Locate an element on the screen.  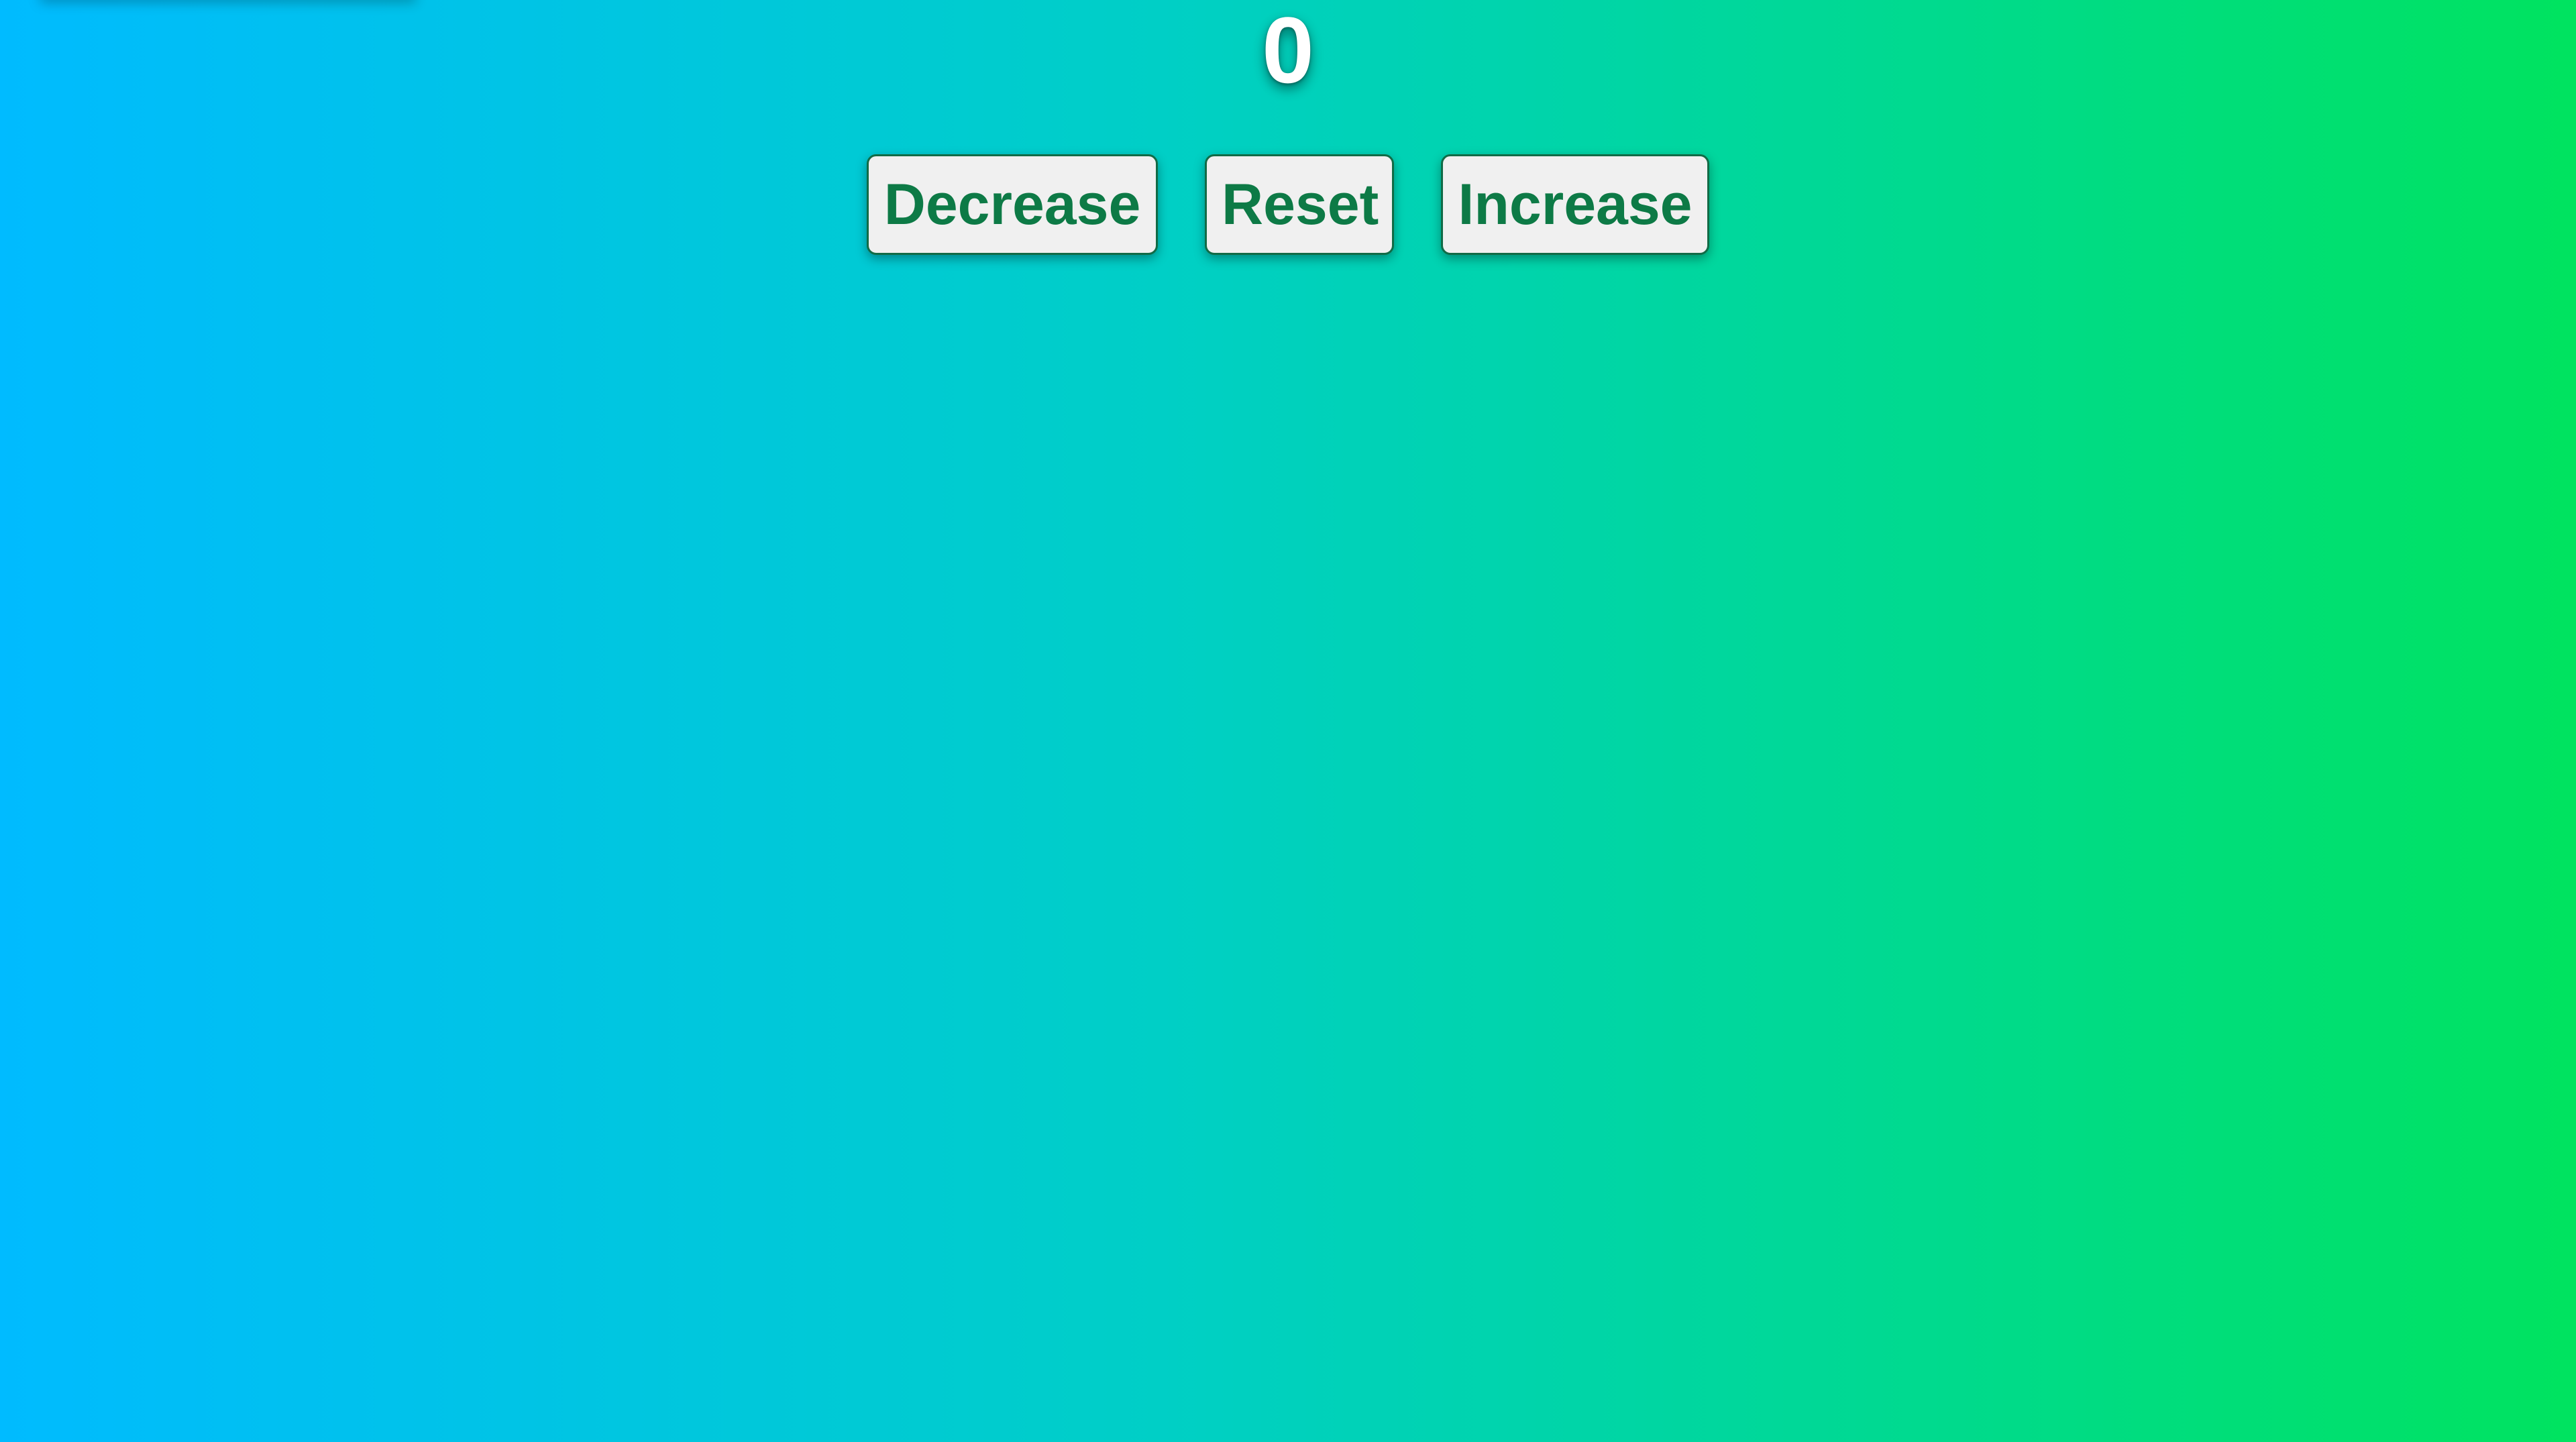
counter-value: 0 is located at coordinates (1288, 51).